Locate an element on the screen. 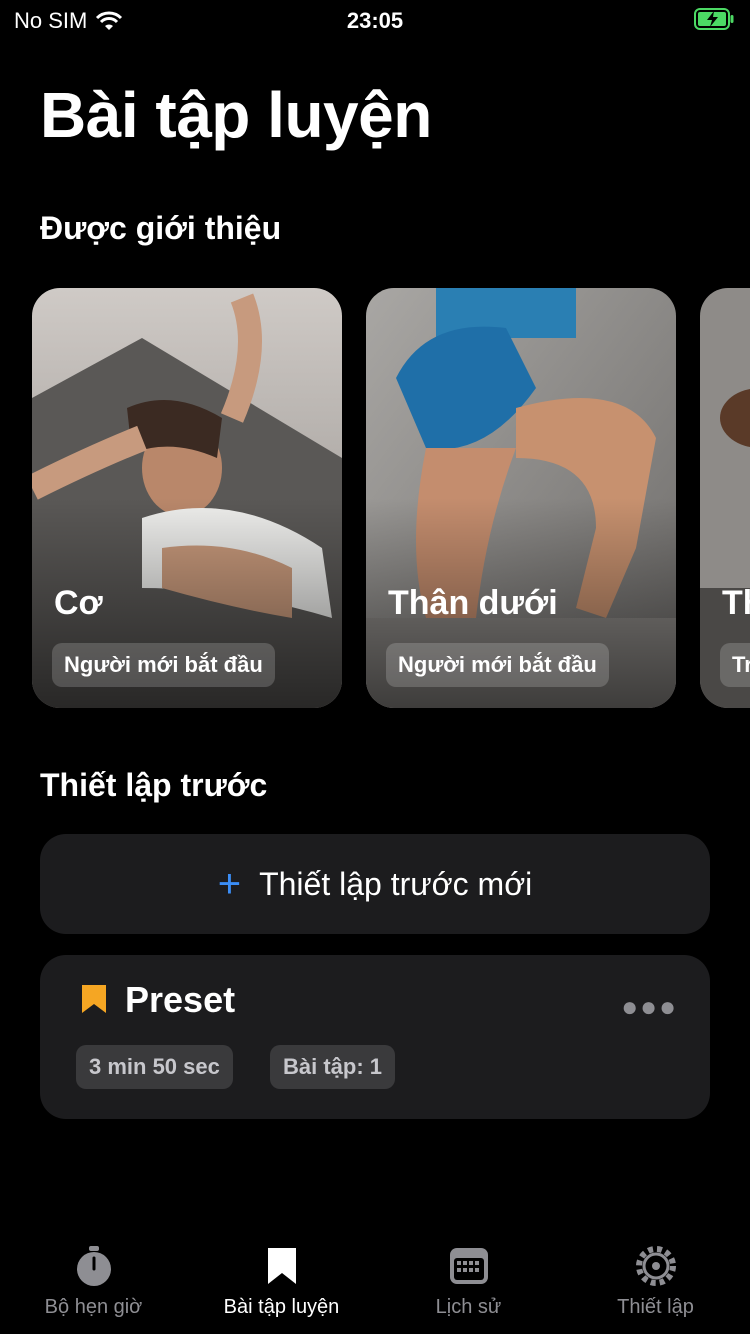 This screenshot has width=750, height=1334. more-options-icon: ●●● is located at coordinates (649, 1007).